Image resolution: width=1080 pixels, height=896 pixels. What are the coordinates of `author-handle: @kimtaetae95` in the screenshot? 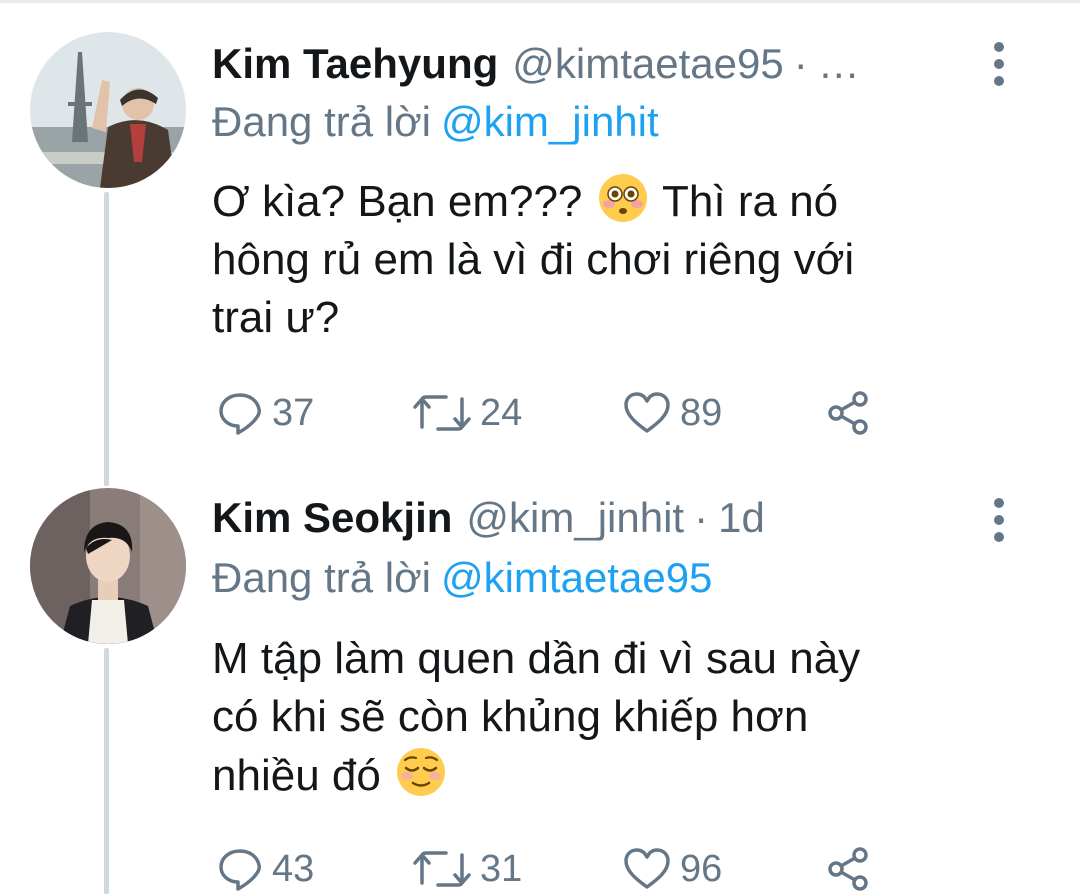 It's located at (647, 64).